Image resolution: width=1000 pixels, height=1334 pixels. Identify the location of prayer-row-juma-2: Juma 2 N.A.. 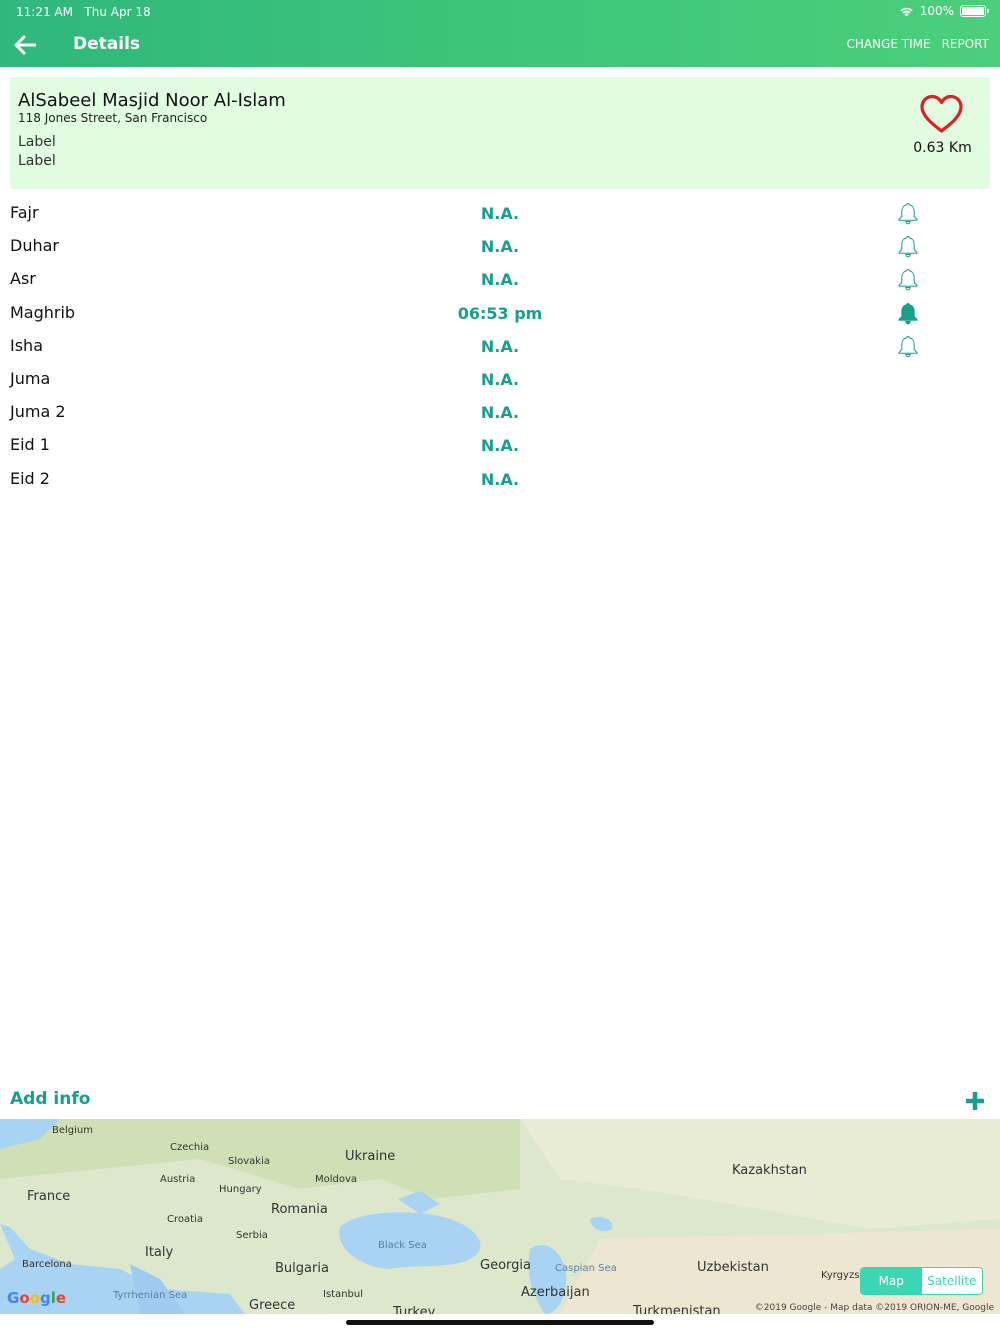
(500, 412).